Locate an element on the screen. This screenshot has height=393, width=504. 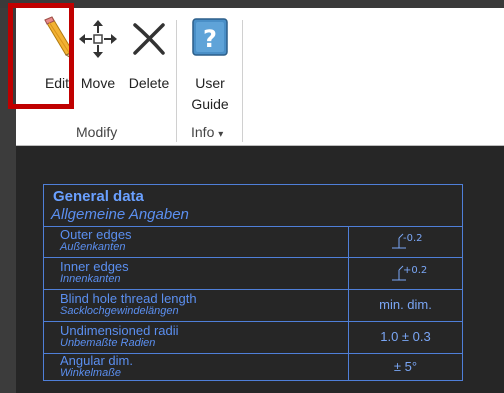
row-label-de: Außenkanten is located at coordinates (93, 247).